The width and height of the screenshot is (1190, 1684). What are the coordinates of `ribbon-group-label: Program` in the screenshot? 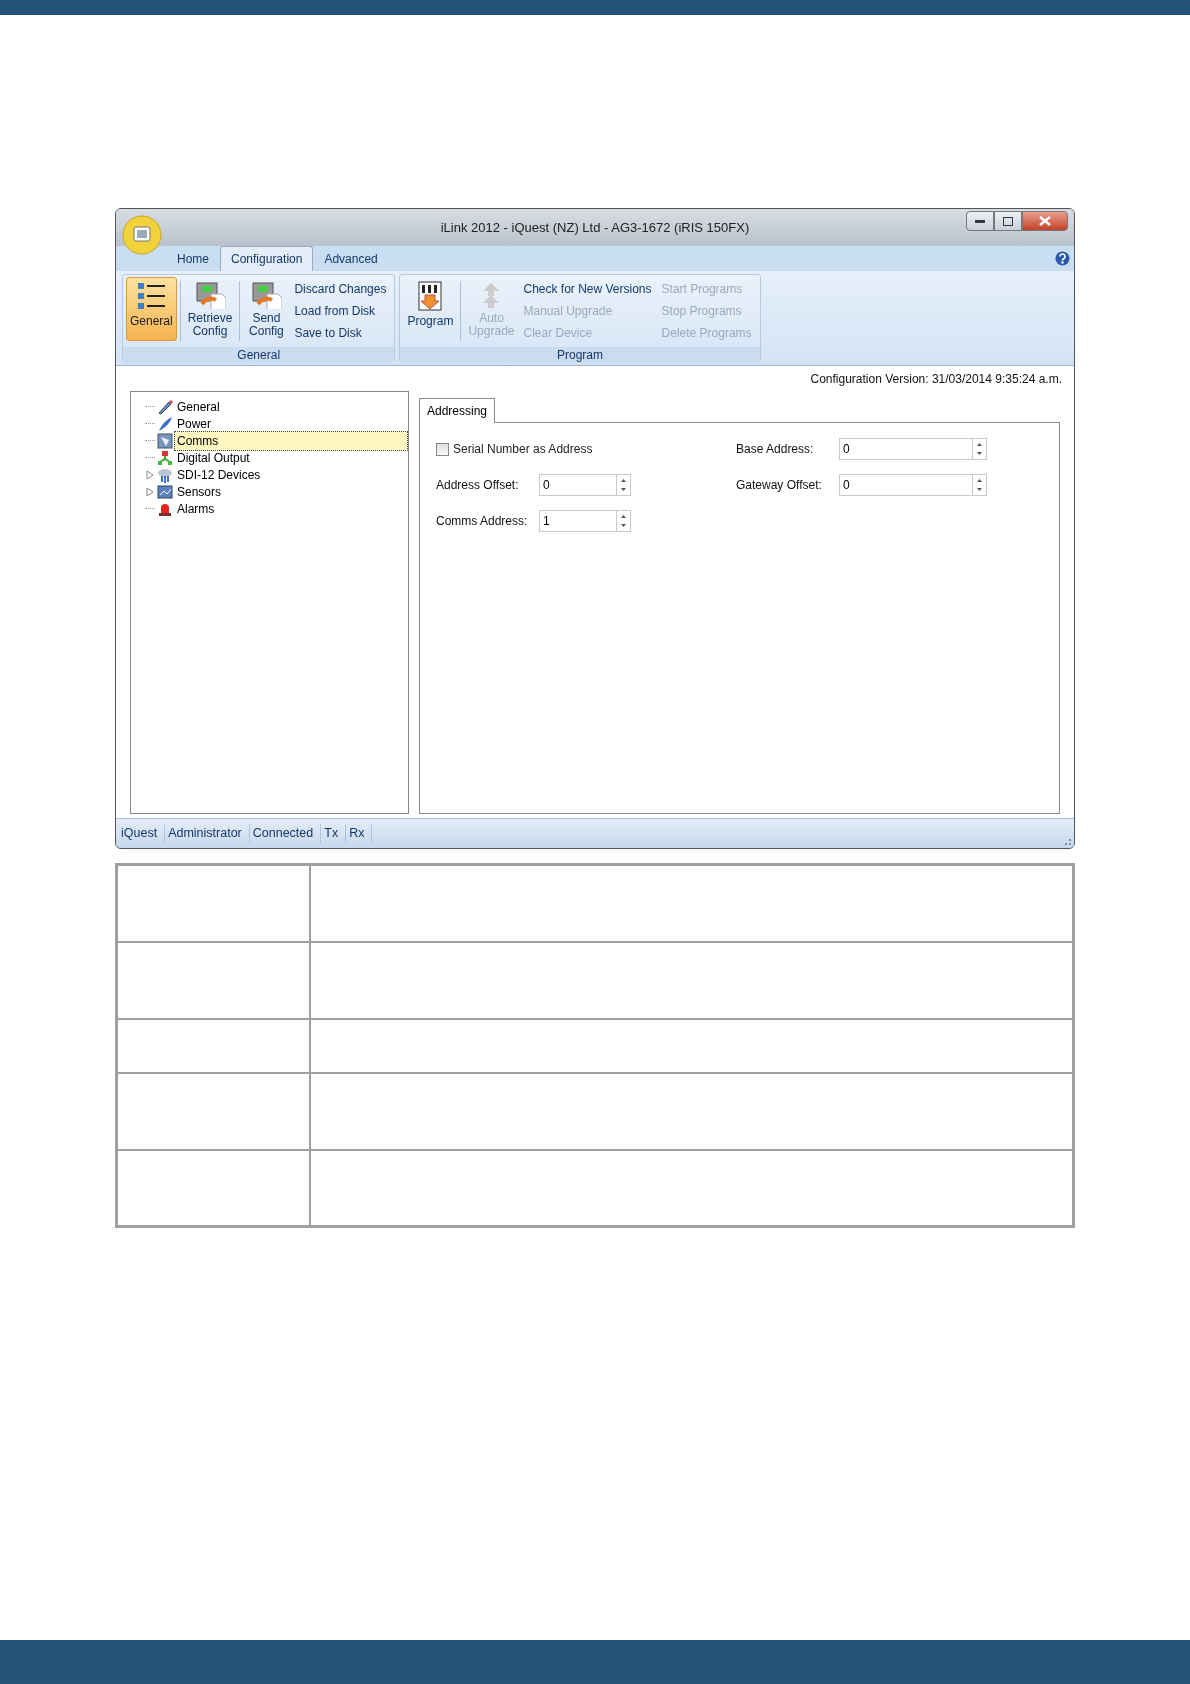 It's located at (580, 355).